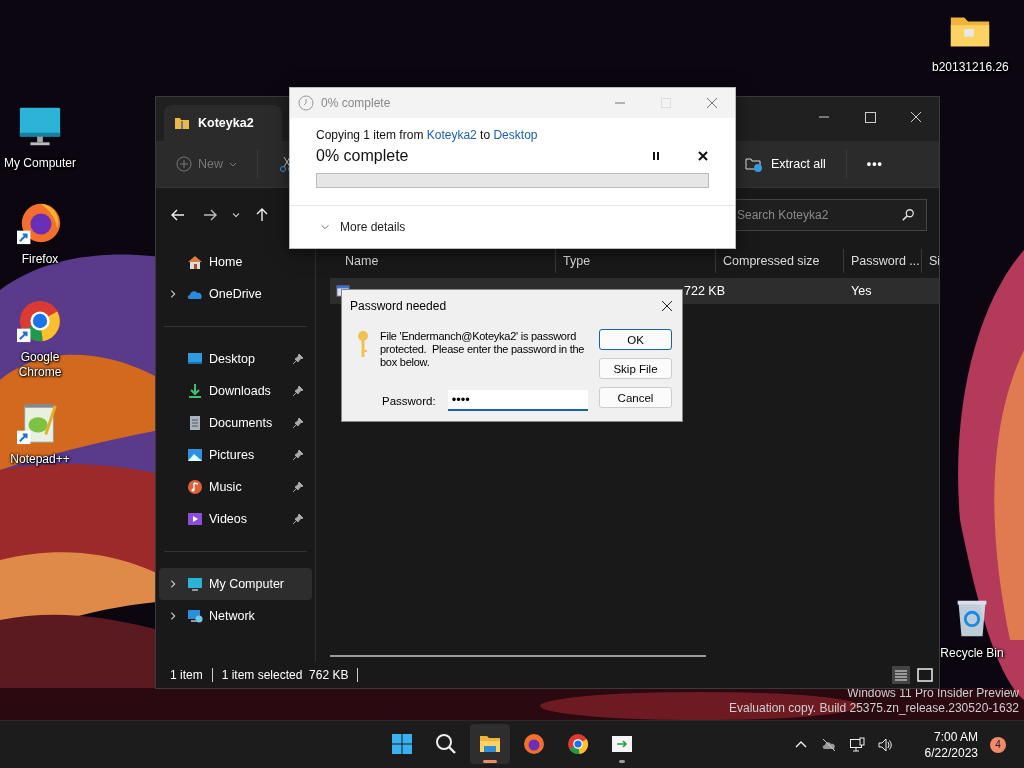 This screenshot has height=768, width=1024. Describe the element at coordinates (356, 103) in the screenshot. I see `window-title: 0% complete` at that location.